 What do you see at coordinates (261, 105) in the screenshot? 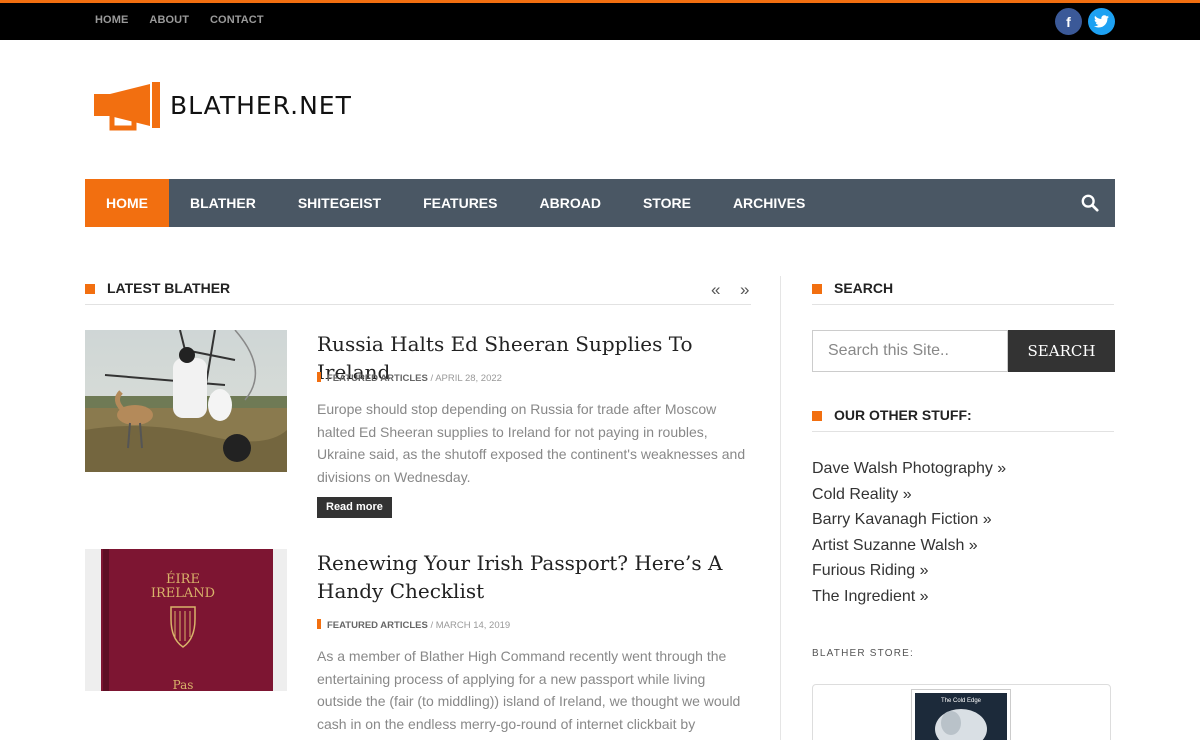
I see `logo-text: BLATHER.NET` at bounding box center [261, 105].